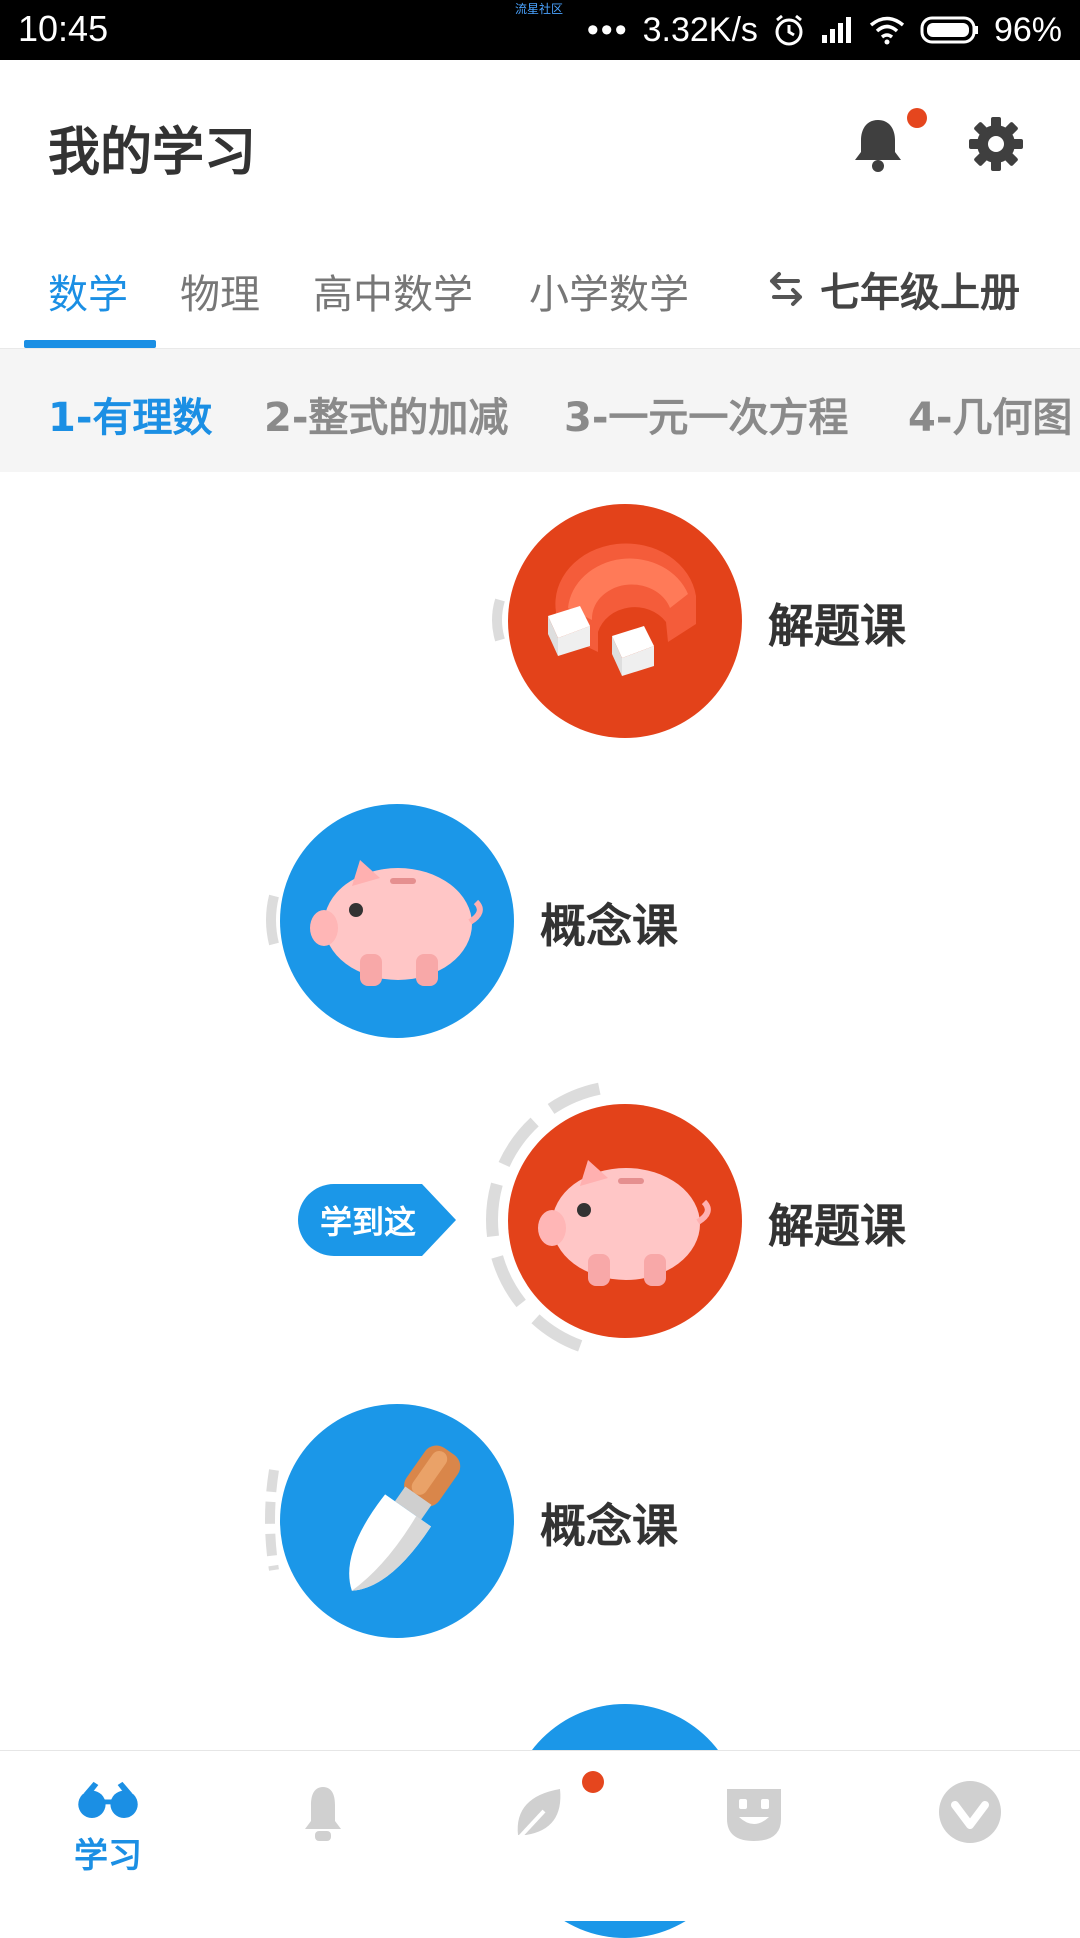 The height and width of the screenshot is (1938, 1080). I want to click on grade-switcher: 七年级上册, so click(892, 289).